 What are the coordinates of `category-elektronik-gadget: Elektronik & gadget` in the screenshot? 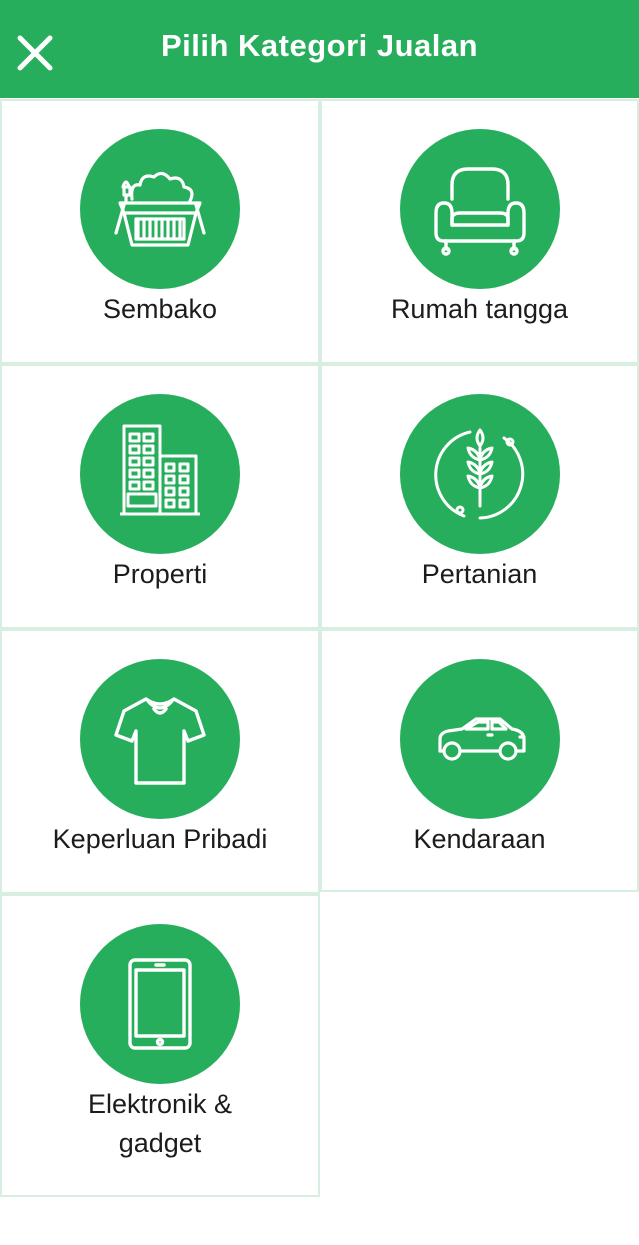 It's located at (160, 1045).